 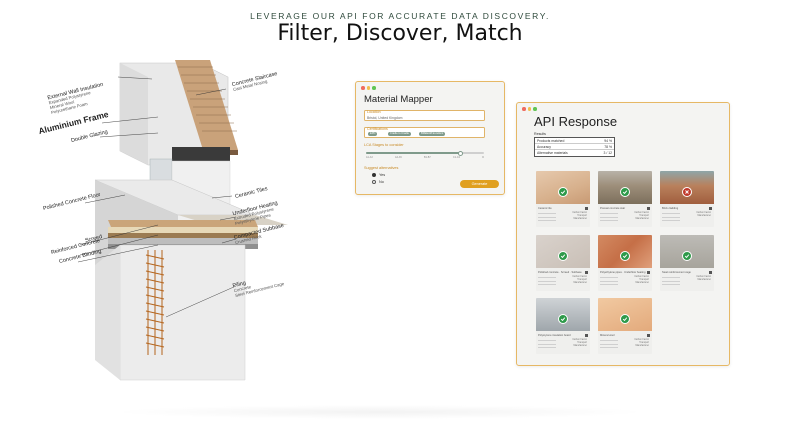 I want to click on lca-slider-handle, so click(x=460, y=153).